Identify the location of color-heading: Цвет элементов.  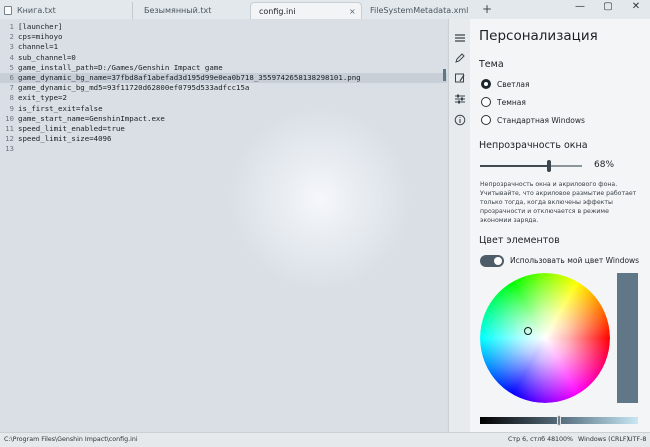
(519, 240).